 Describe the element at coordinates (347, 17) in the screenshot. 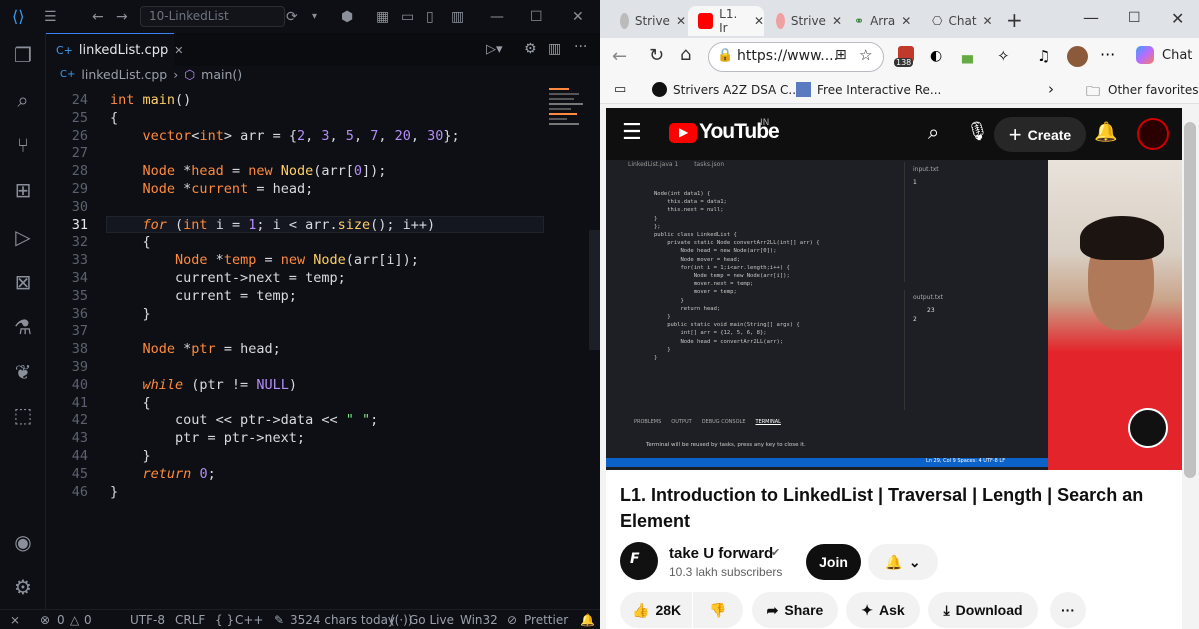

I see `shield-icon: ⬢` at that location.